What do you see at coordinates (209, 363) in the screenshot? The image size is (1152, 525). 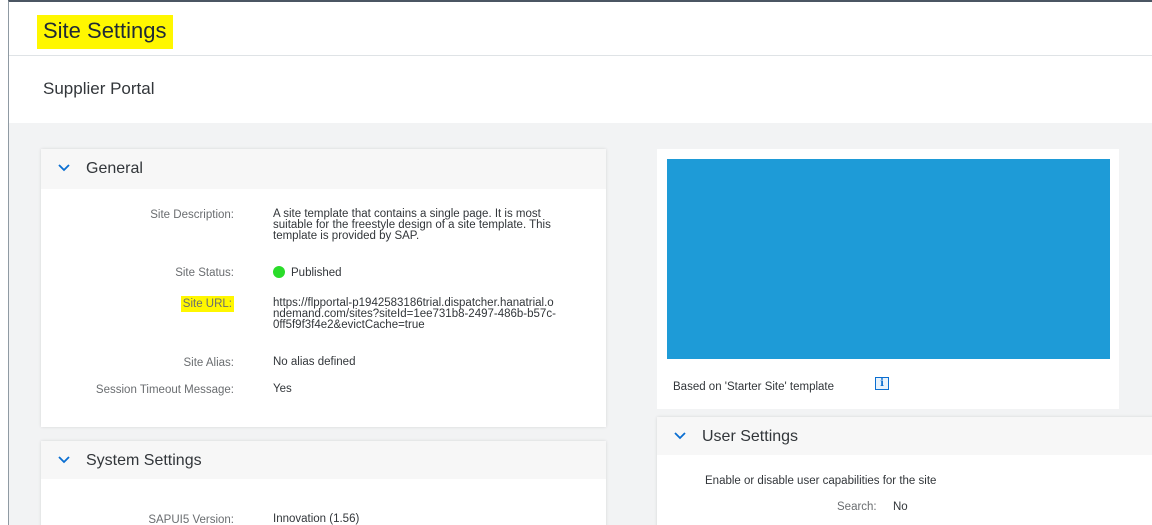 I see `site-alias-label: Site Alias:` at bounding box center [209, 363].